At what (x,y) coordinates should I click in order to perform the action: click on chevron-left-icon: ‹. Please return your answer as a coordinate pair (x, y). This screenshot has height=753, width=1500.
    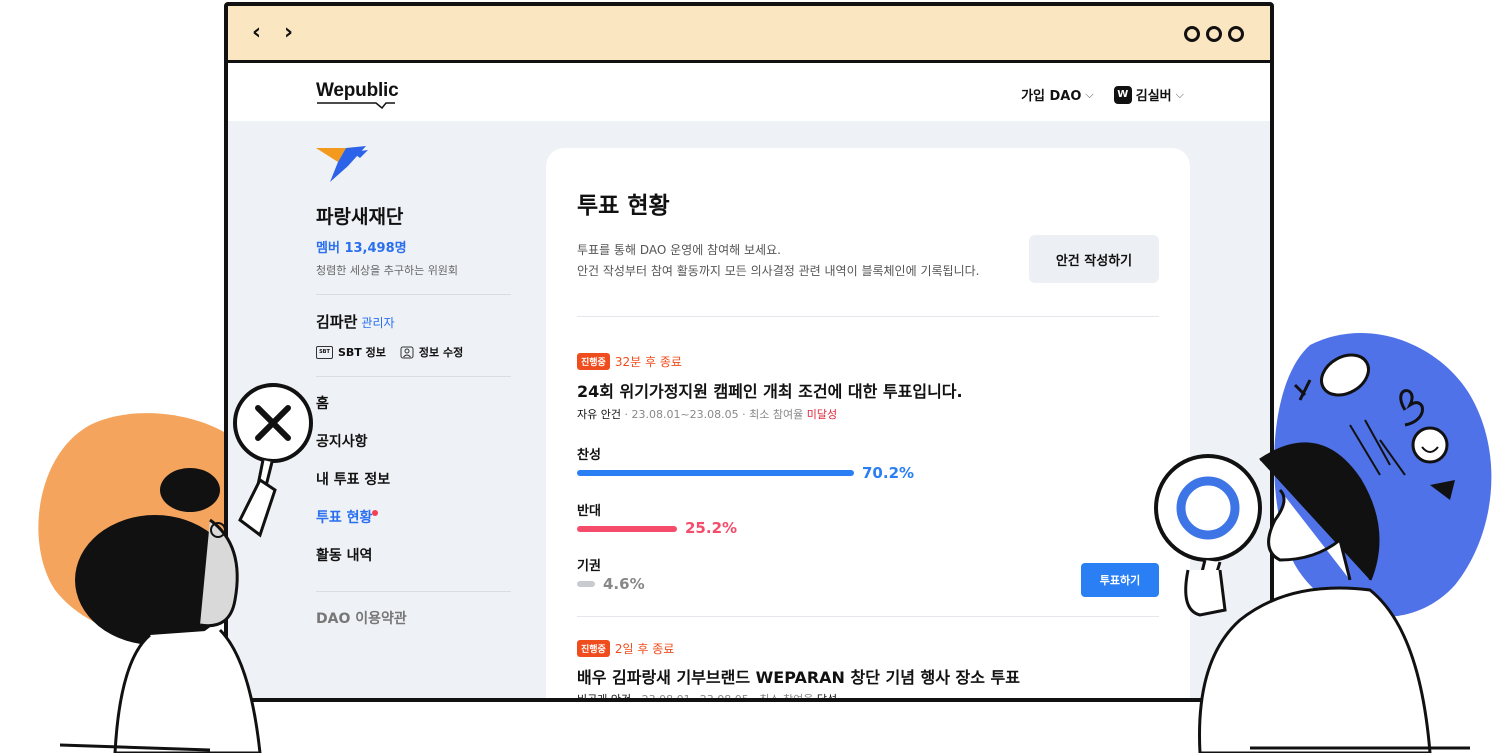
    Looking at the image, I should click on (256, 33).